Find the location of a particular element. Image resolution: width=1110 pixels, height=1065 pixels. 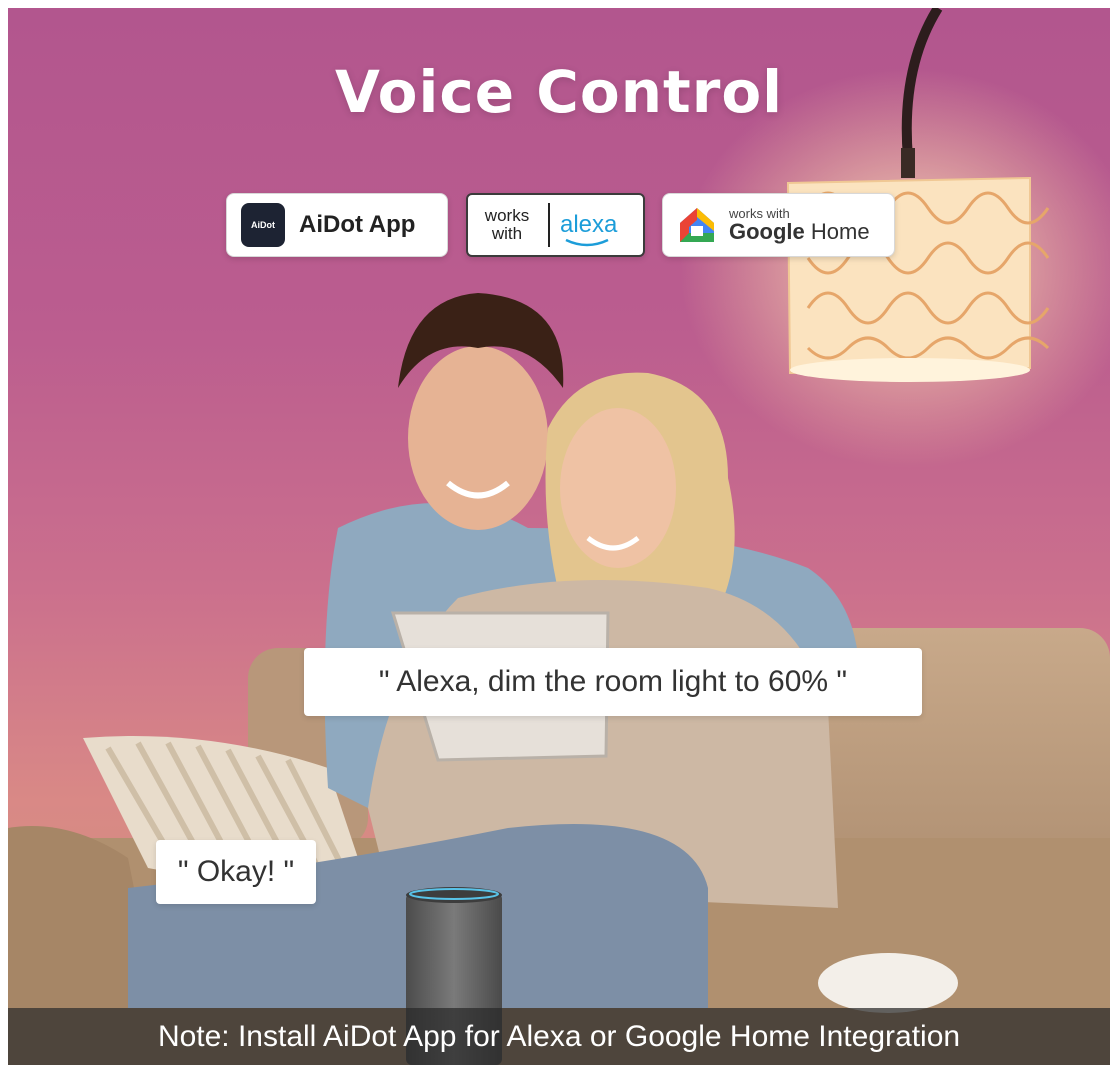

woman-sock is located at coordinates (888, 983).